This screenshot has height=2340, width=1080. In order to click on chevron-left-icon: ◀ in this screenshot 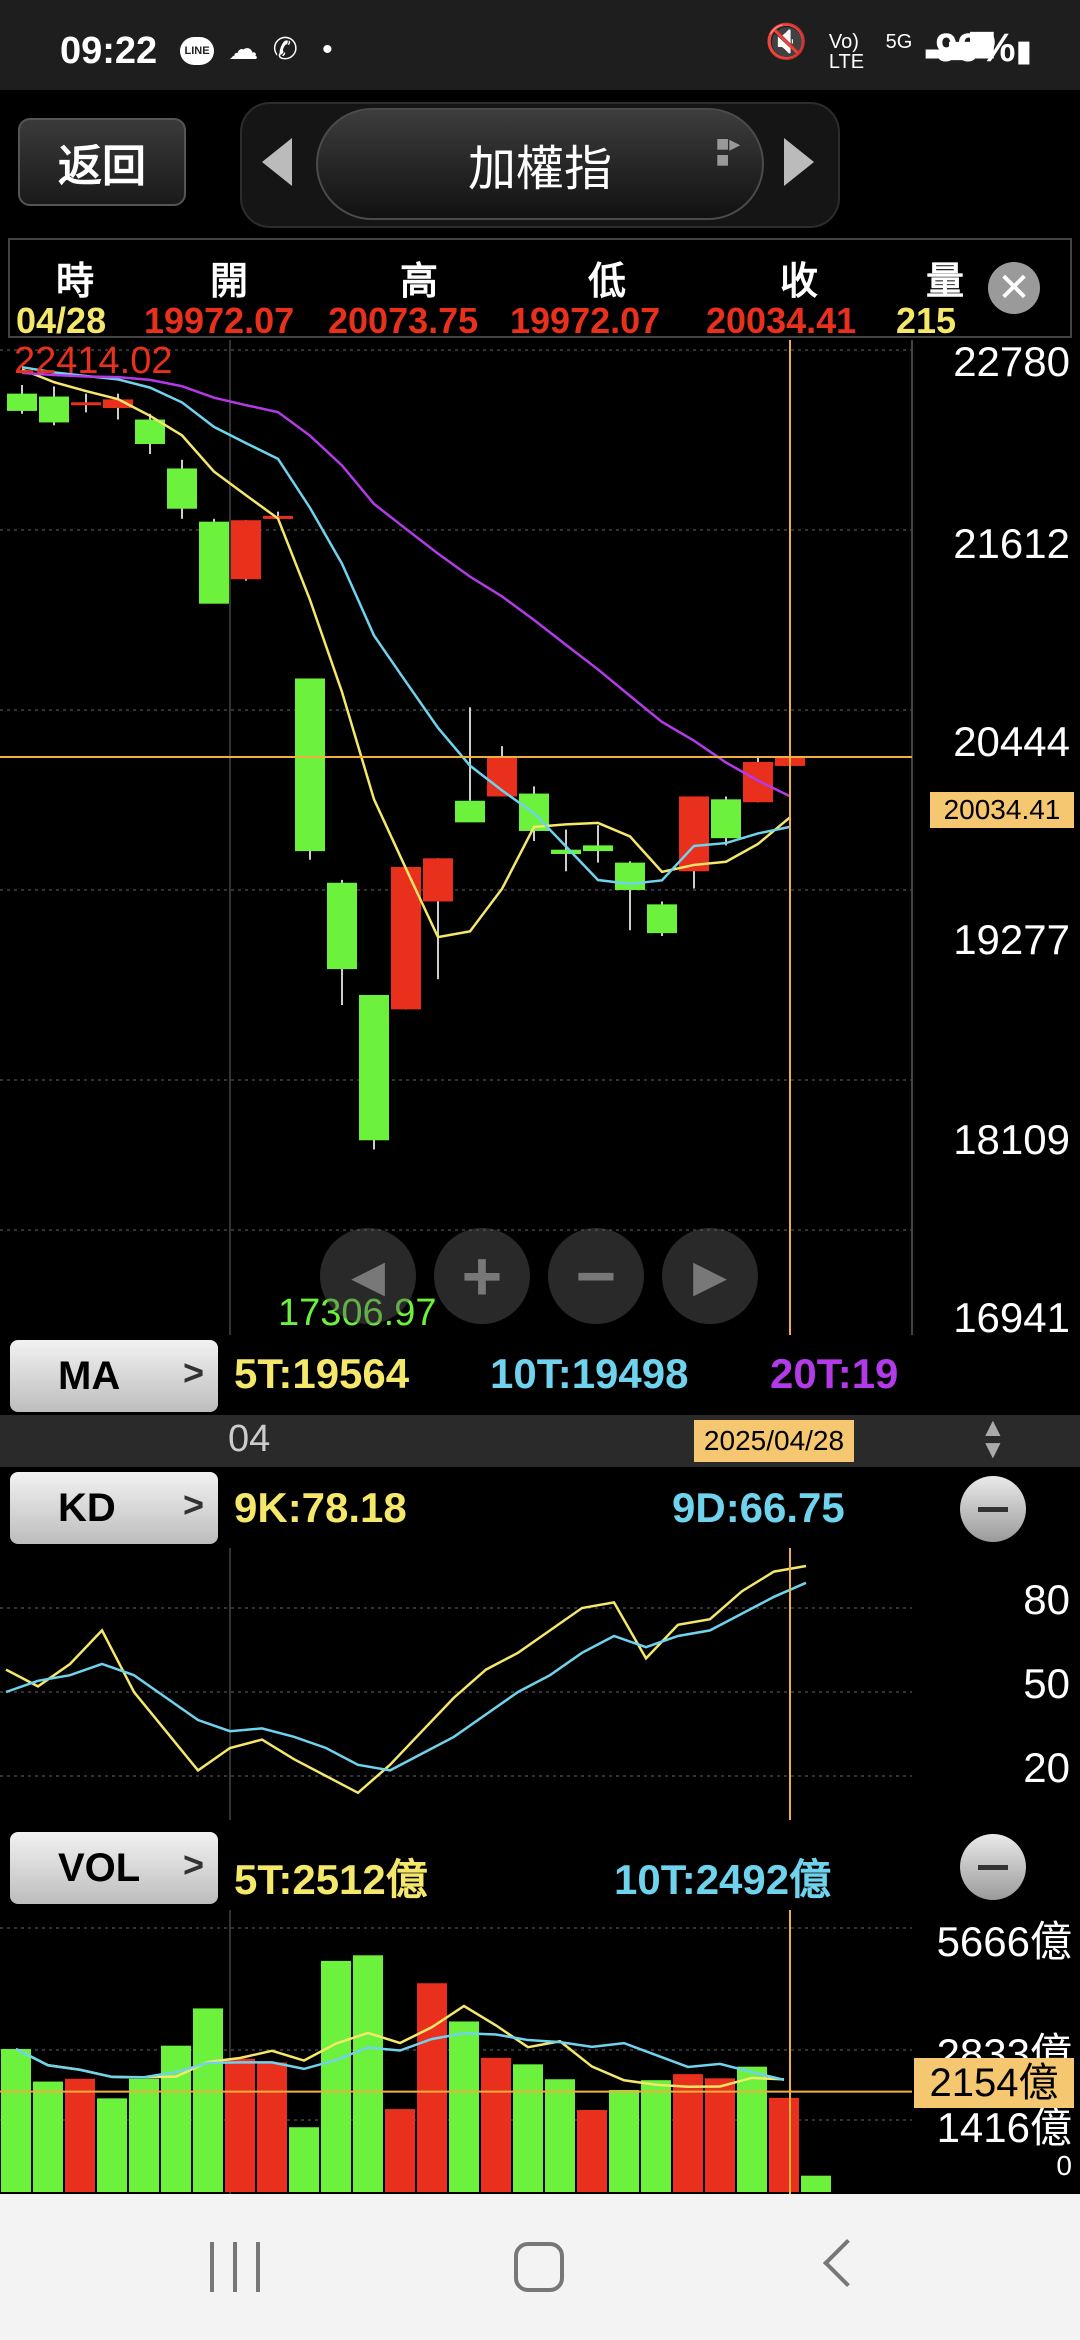, I will do `click(368, 1276)`.